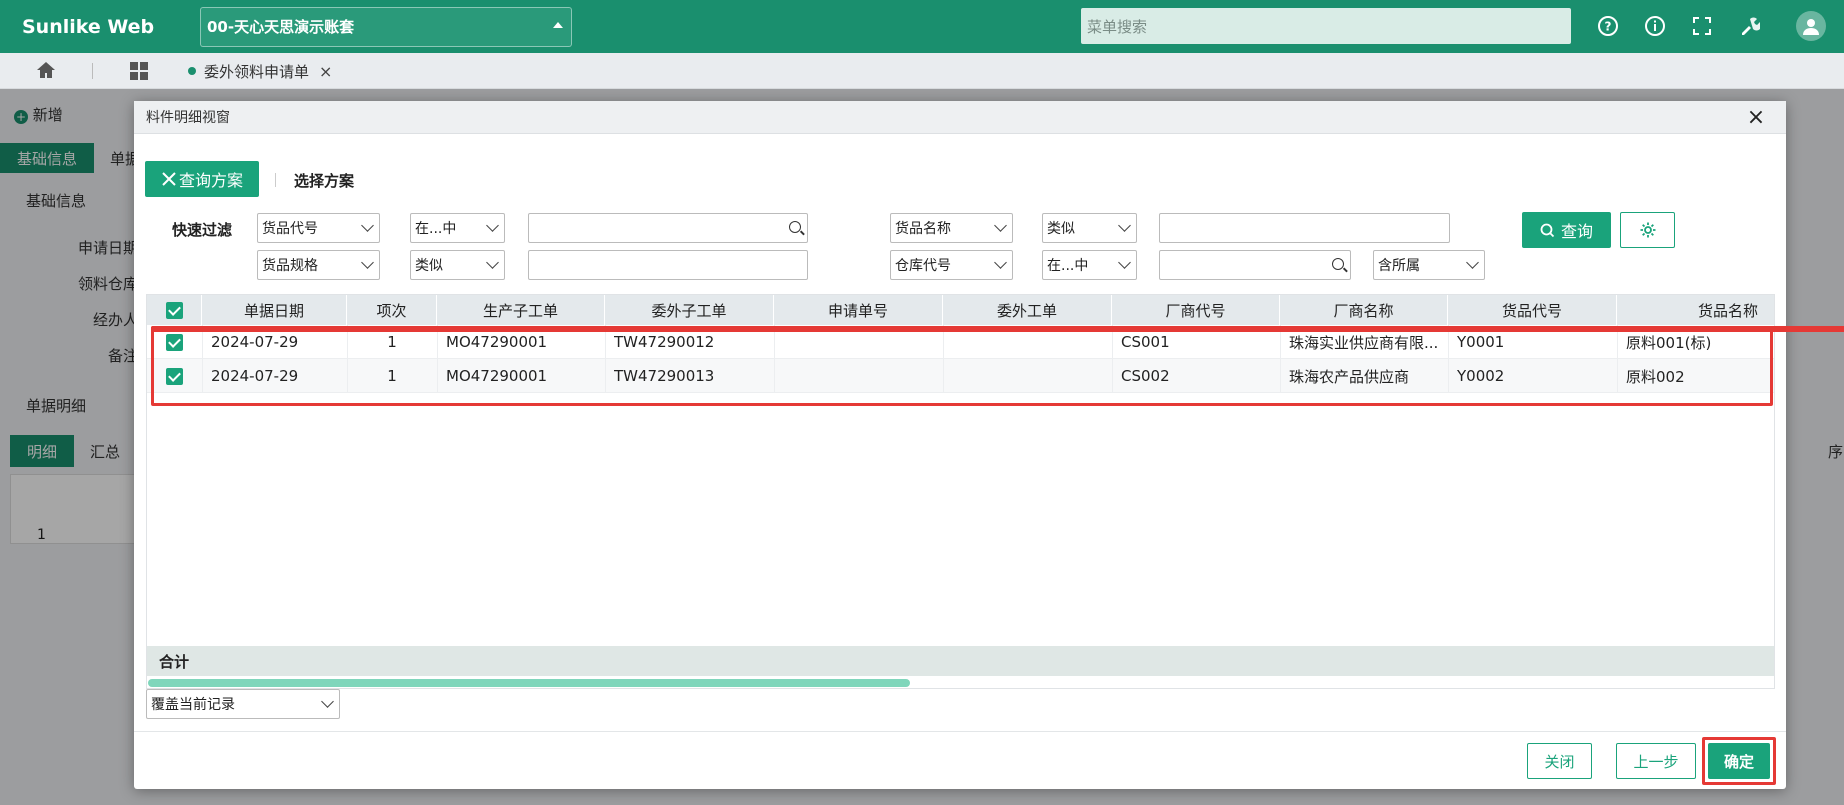 This screenshot has width=1844, height=805. I want to click on top-bar: Sunlike Web 00-天心天思演示账套 菜单搜索 ?, so click(922, 26).